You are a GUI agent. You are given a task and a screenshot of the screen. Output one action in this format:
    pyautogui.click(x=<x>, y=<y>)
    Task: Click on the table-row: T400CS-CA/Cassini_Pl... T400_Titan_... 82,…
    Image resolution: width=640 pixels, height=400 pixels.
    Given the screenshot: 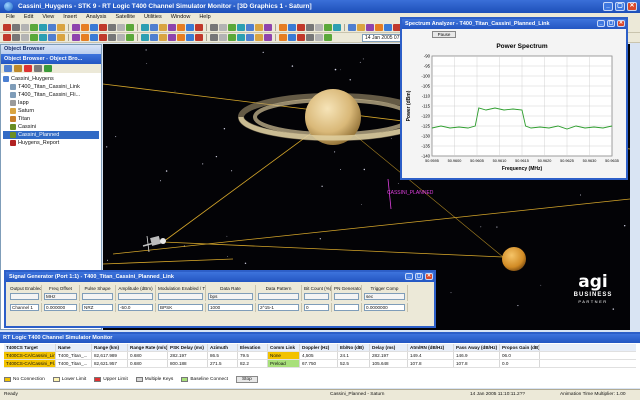 What is the action you would take?
    pyautogui.click(x=320, y=364)
    